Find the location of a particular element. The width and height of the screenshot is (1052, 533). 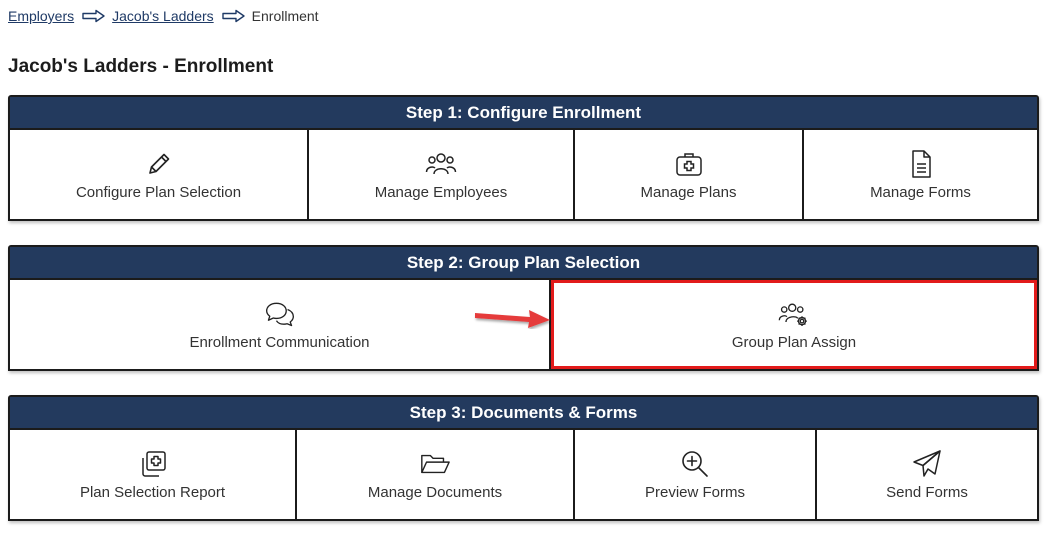

tile-plan-selection-report: Plan Selection Report is located at coordinates (153, 474).